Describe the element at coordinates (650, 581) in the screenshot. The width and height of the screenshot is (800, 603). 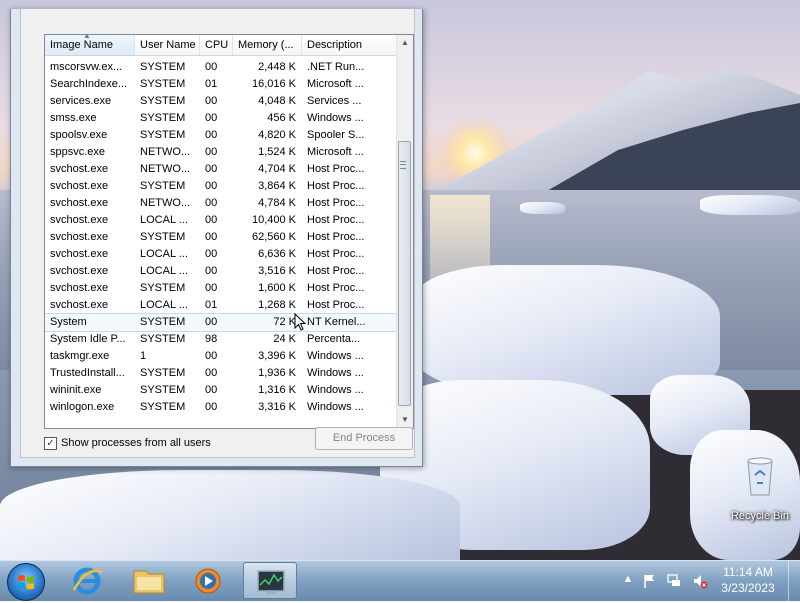
I see `action-center-flag-icon` at that location.